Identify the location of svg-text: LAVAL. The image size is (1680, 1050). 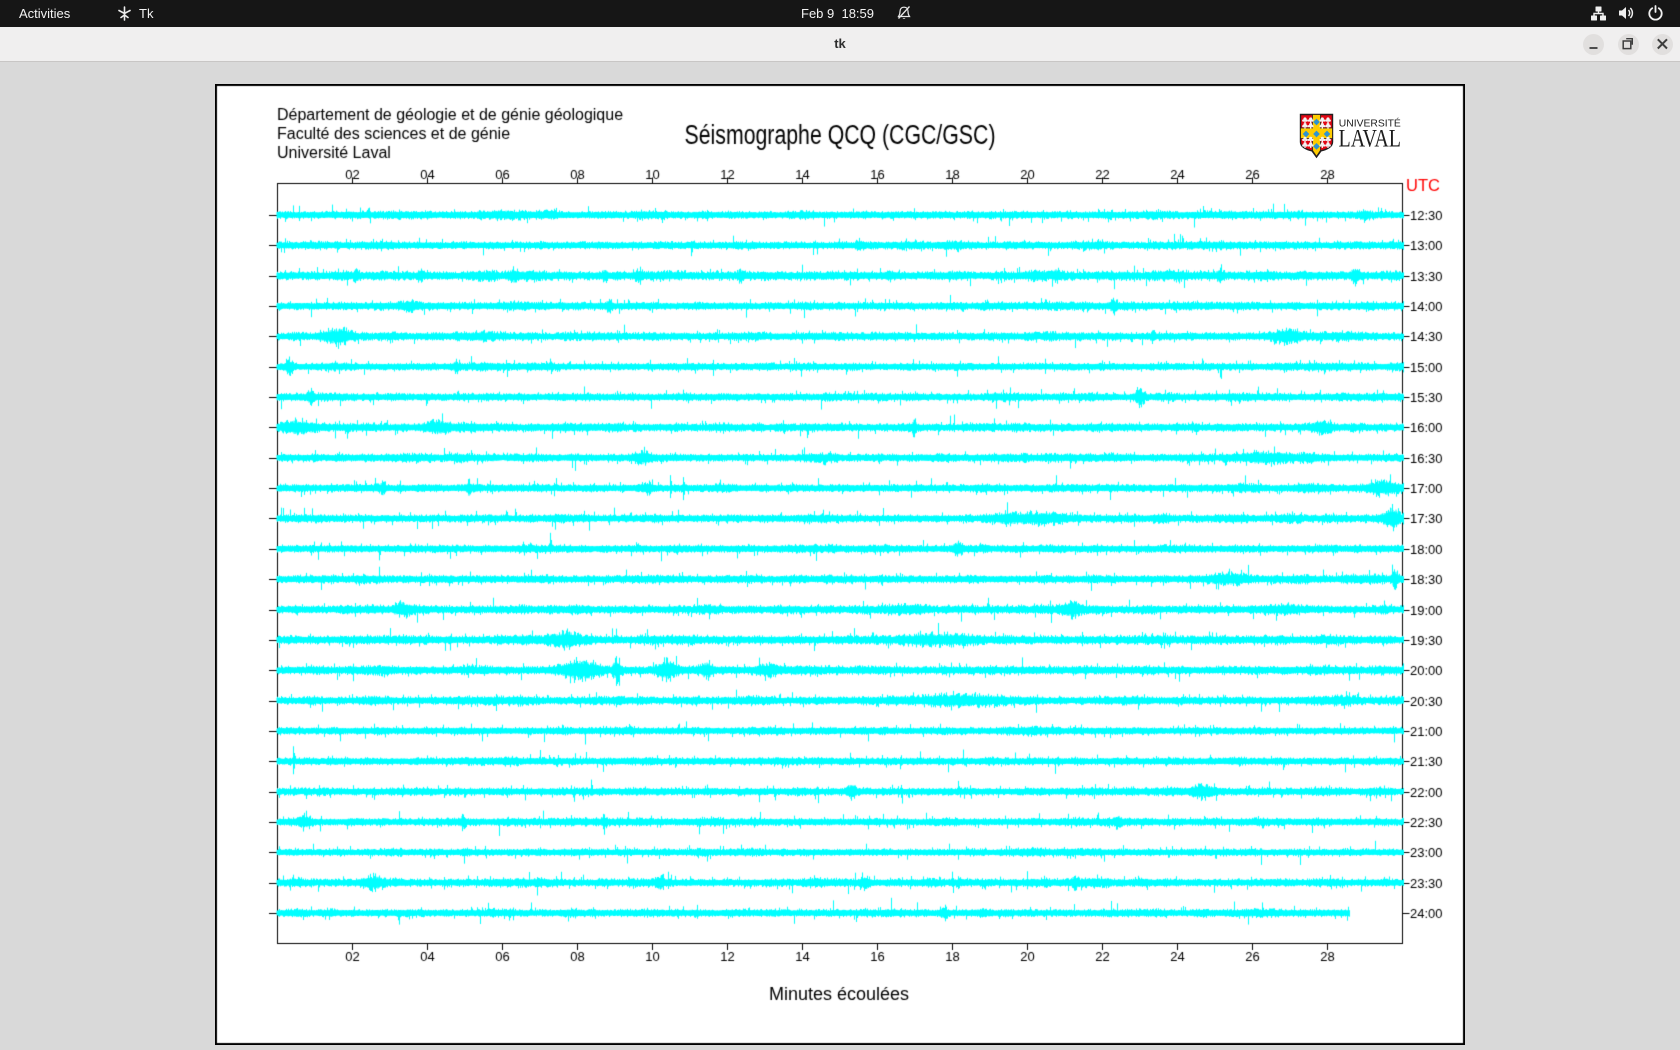
(1370, 138).